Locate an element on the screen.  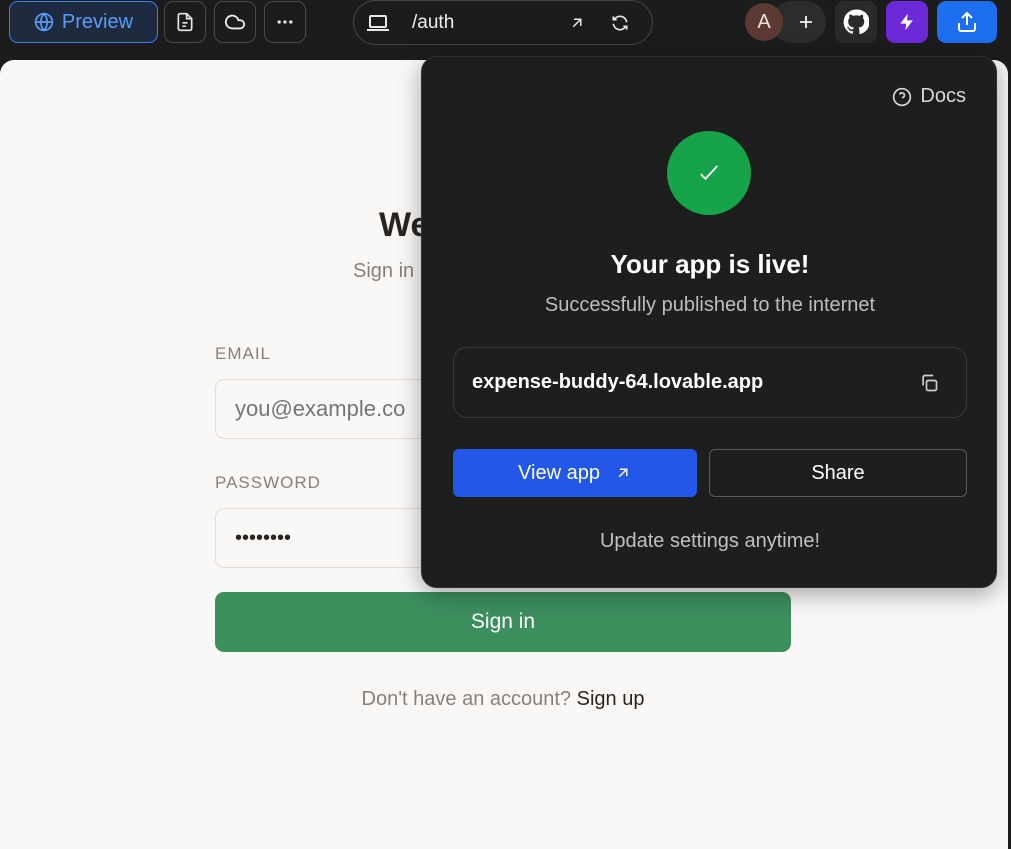
avatar: A is located at coordinates (764, 22).